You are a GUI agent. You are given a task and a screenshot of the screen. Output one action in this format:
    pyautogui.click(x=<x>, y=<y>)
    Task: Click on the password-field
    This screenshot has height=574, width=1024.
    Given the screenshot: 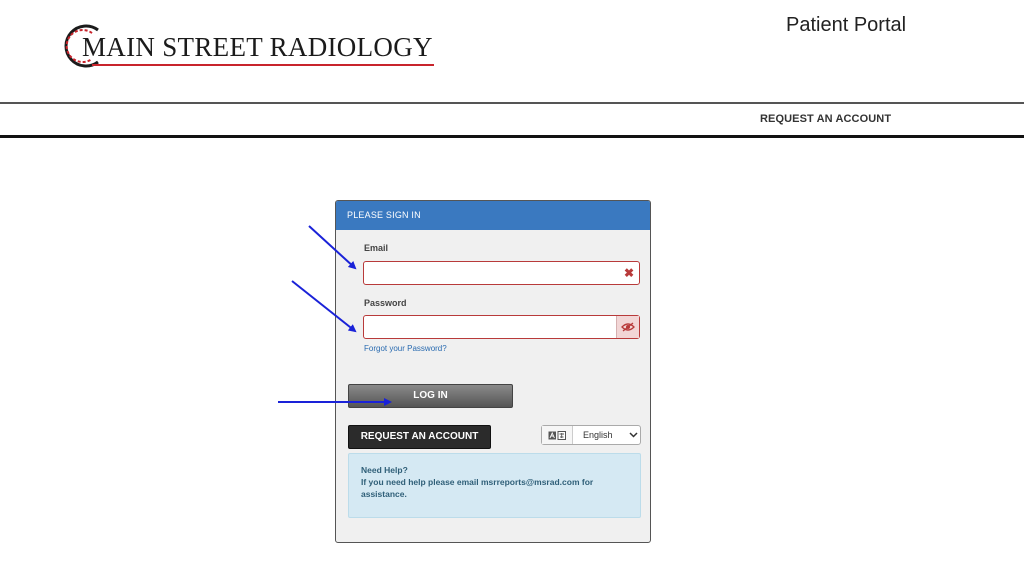 What is the action you would take?
    pyautogui.click(x=490, y=327)
    